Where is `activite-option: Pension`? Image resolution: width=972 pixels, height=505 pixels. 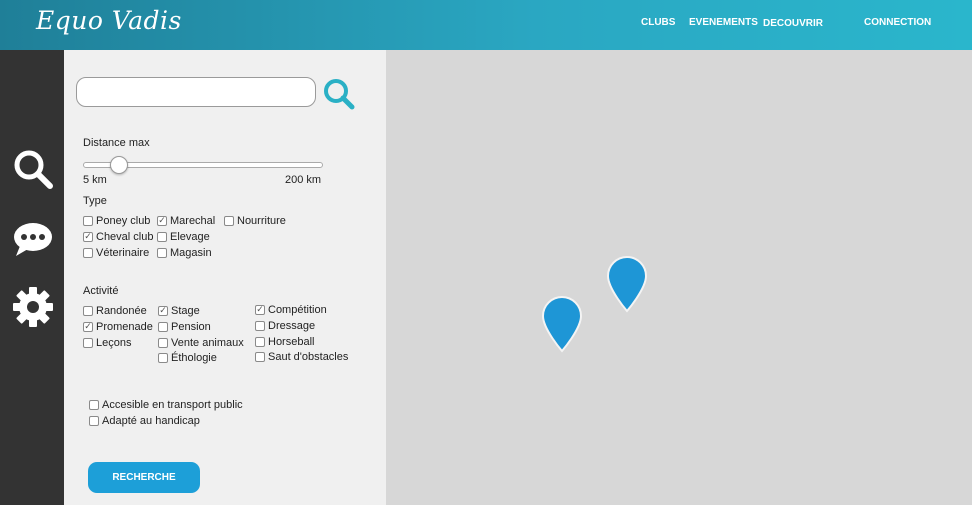
activite-option: Pension is located at coordinates (184, 327).